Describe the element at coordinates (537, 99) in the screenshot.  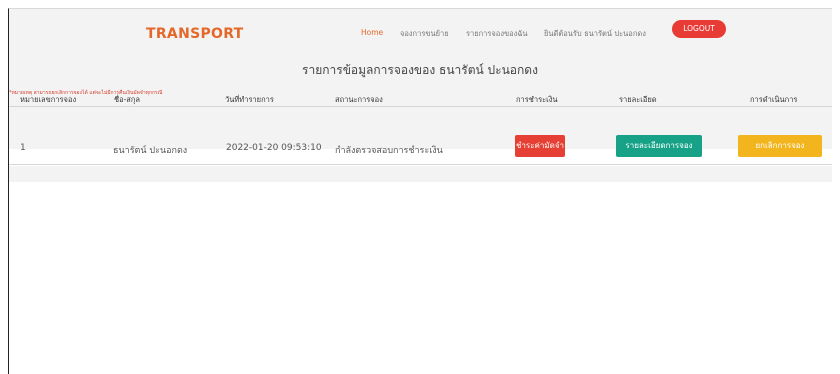
I see `column-header-payment: การชำระเงิน` at that location.